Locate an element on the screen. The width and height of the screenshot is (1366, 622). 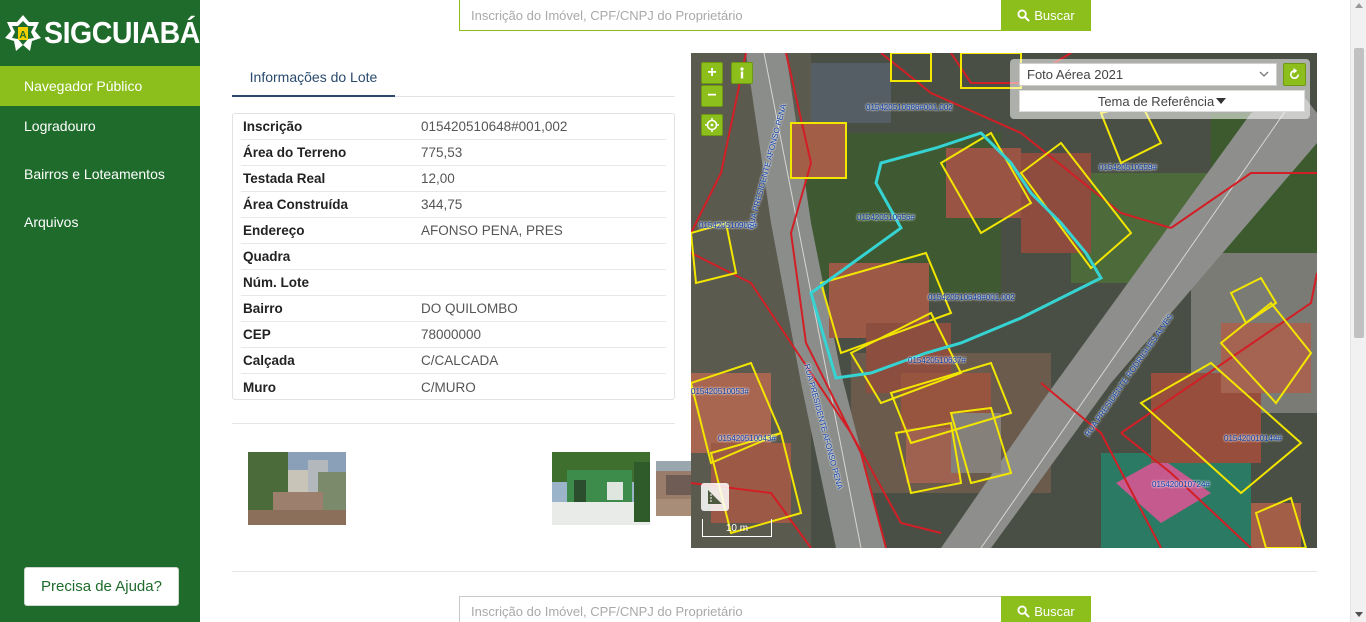
search-input is located at coordinates (730, 15).